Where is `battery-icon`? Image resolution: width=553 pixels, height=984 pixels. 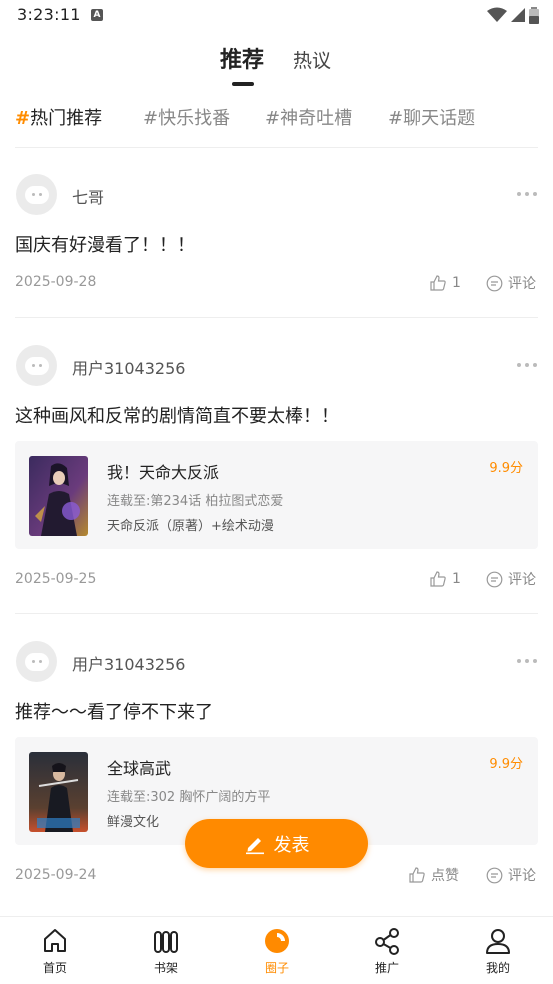
battery-icon is located at coordinates (534, 15).